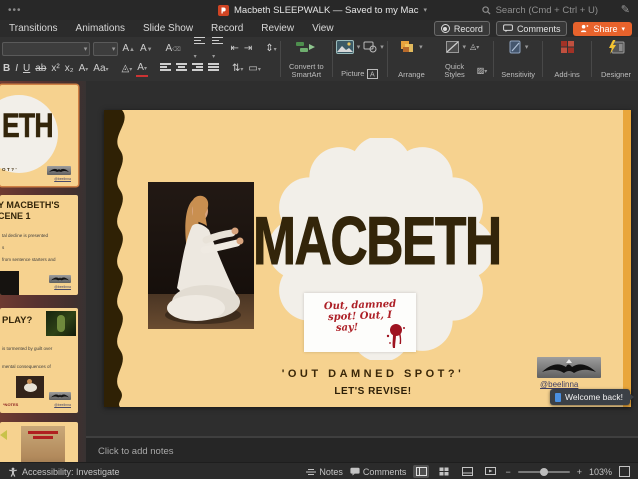 Image resolution: width=638 pixels, height=479 pixels. I want to click on document-title-group: Macbeth SLEEPWALK — Saved to my Mac ▾, so click(322, 10).